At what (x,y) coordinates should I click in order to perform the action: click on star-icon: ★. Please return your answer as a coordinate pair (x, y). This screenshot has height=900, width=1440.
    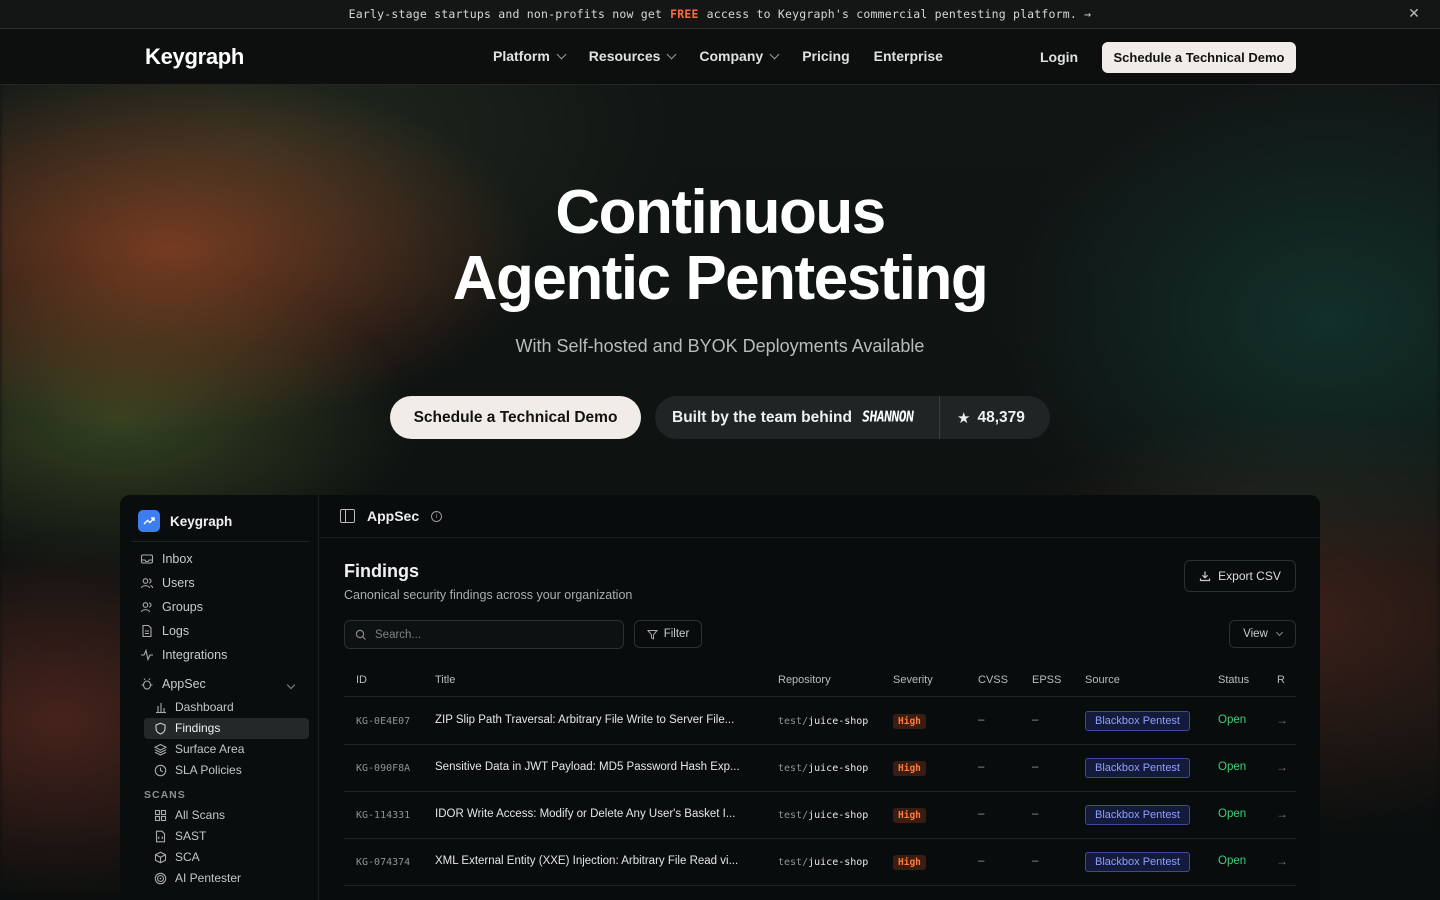
    Looking at the image, I should click on (964, 418).